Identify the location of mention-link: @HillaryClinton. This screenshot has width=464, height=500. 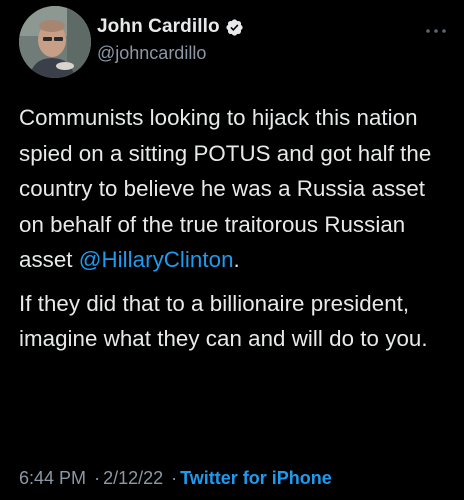
(156, 259).